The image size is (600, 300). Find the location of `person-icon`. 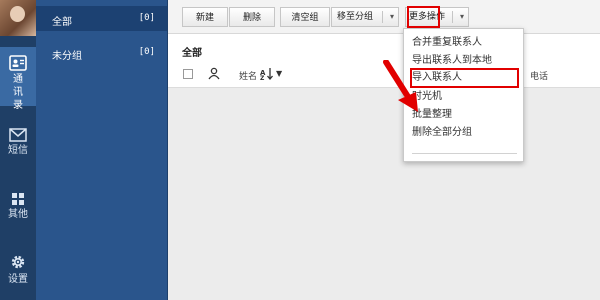

person-icon is located at coordinates (214, 73).